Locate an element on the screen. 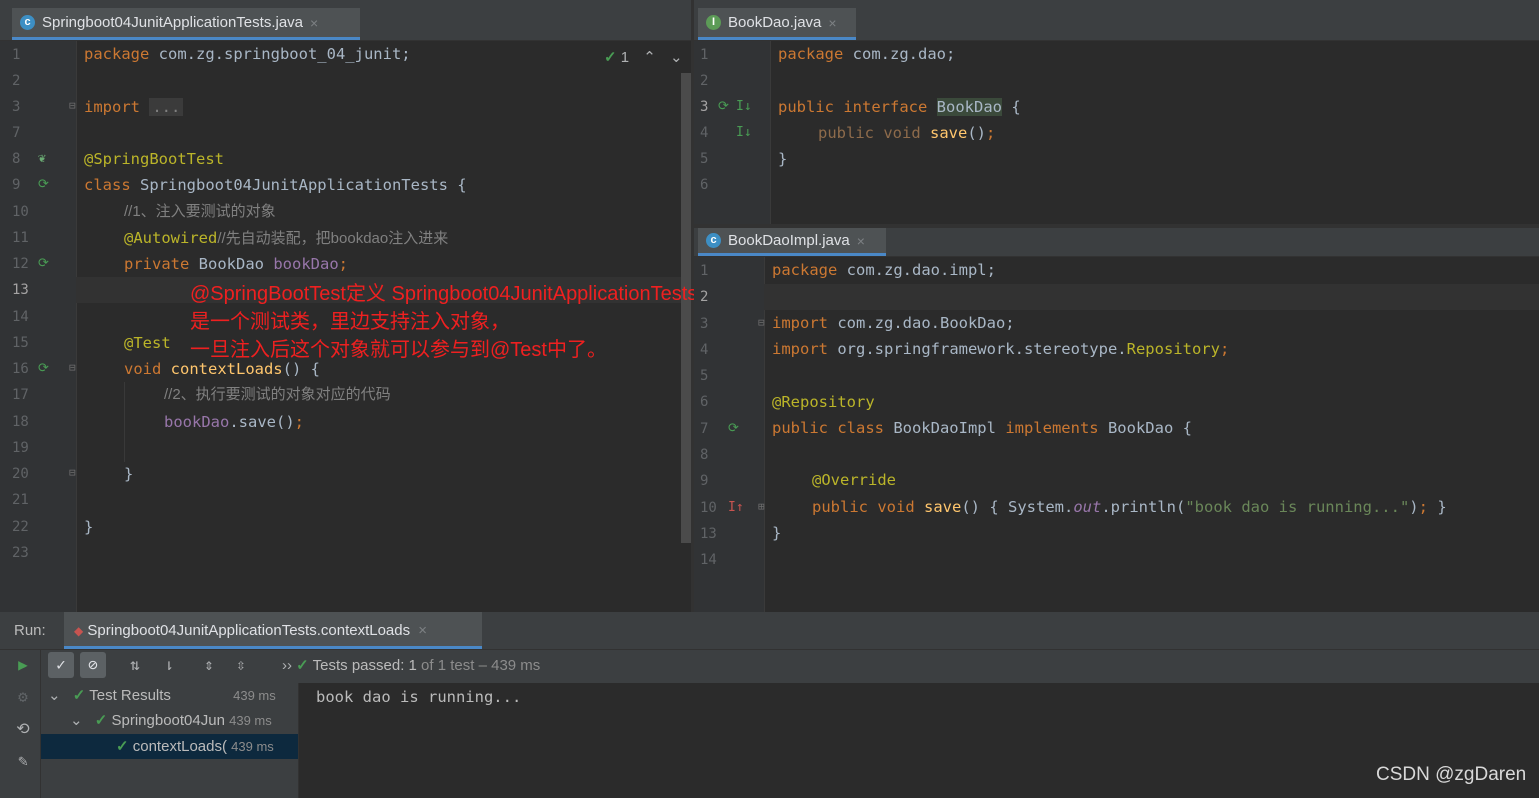  tree-row-class: ⌄ ✓ Springboot04Jun 439 ms is located at coordinates (171, 720).